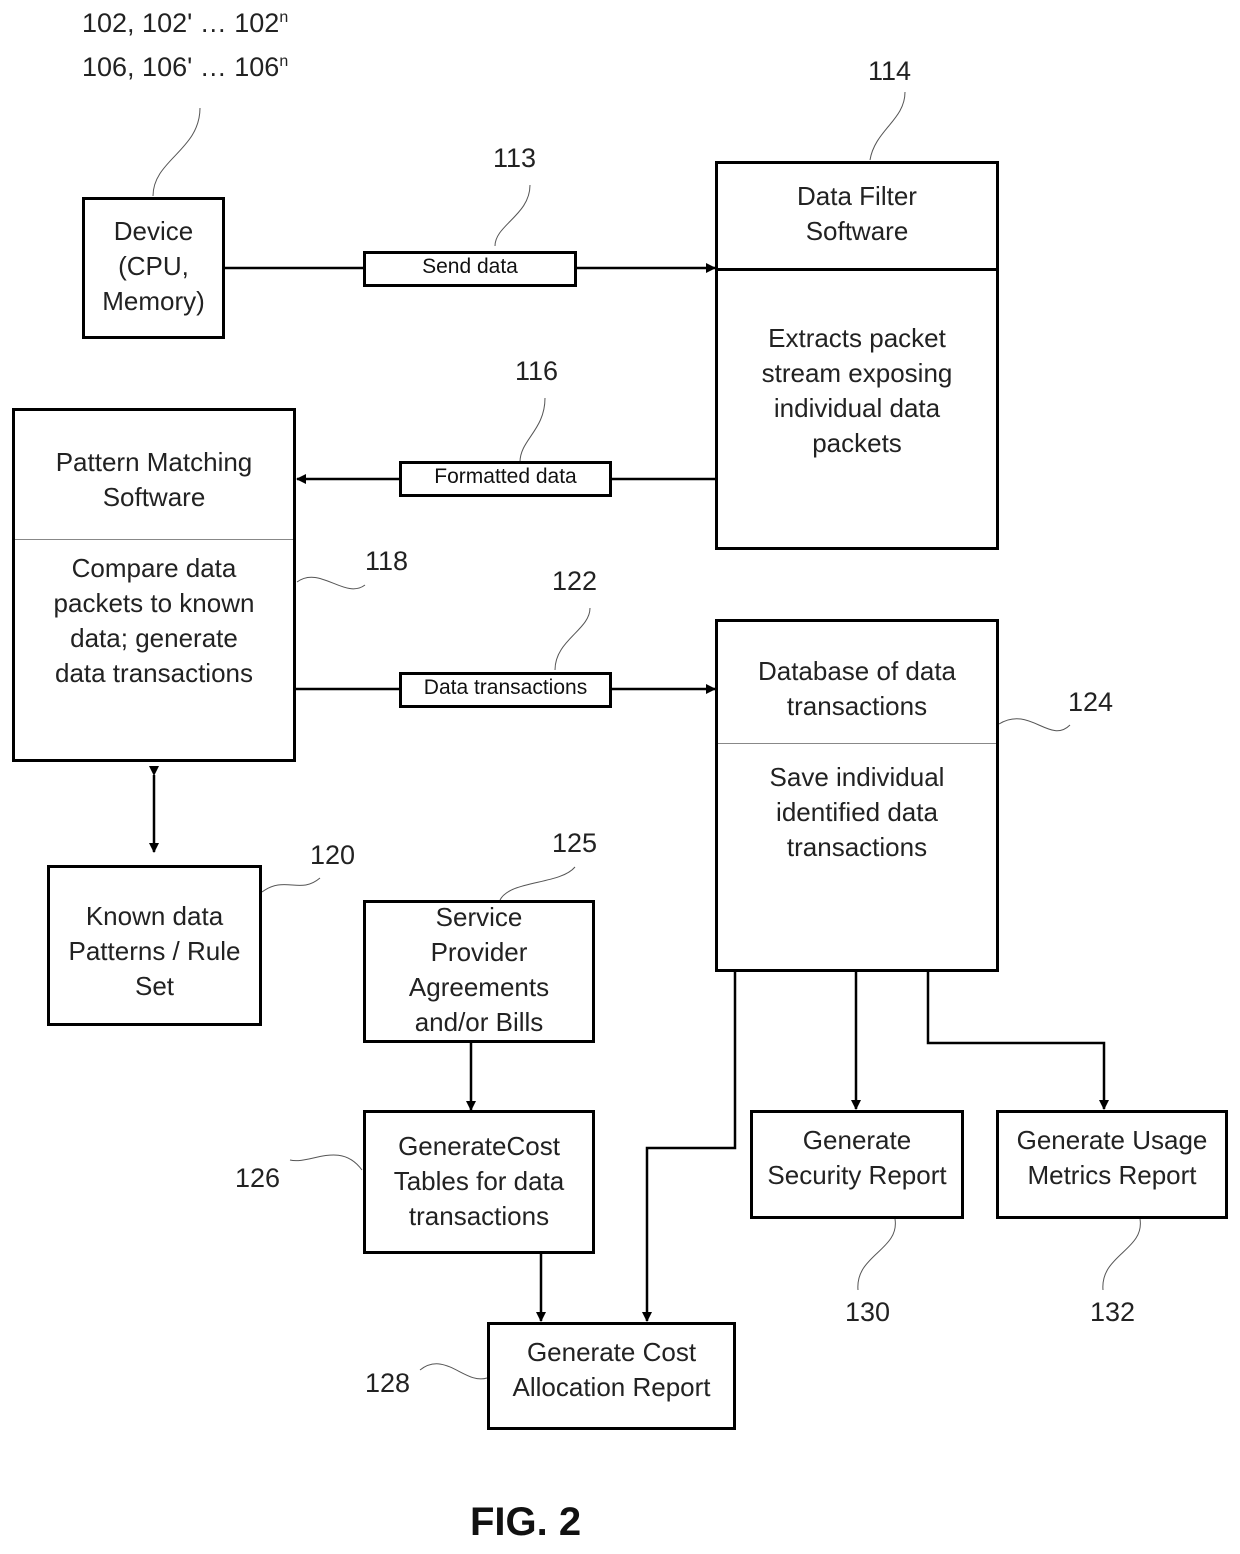 The height and width of the screenshot is (1554, 1240). I want to click on ref-116: 116, so click(537, 371).